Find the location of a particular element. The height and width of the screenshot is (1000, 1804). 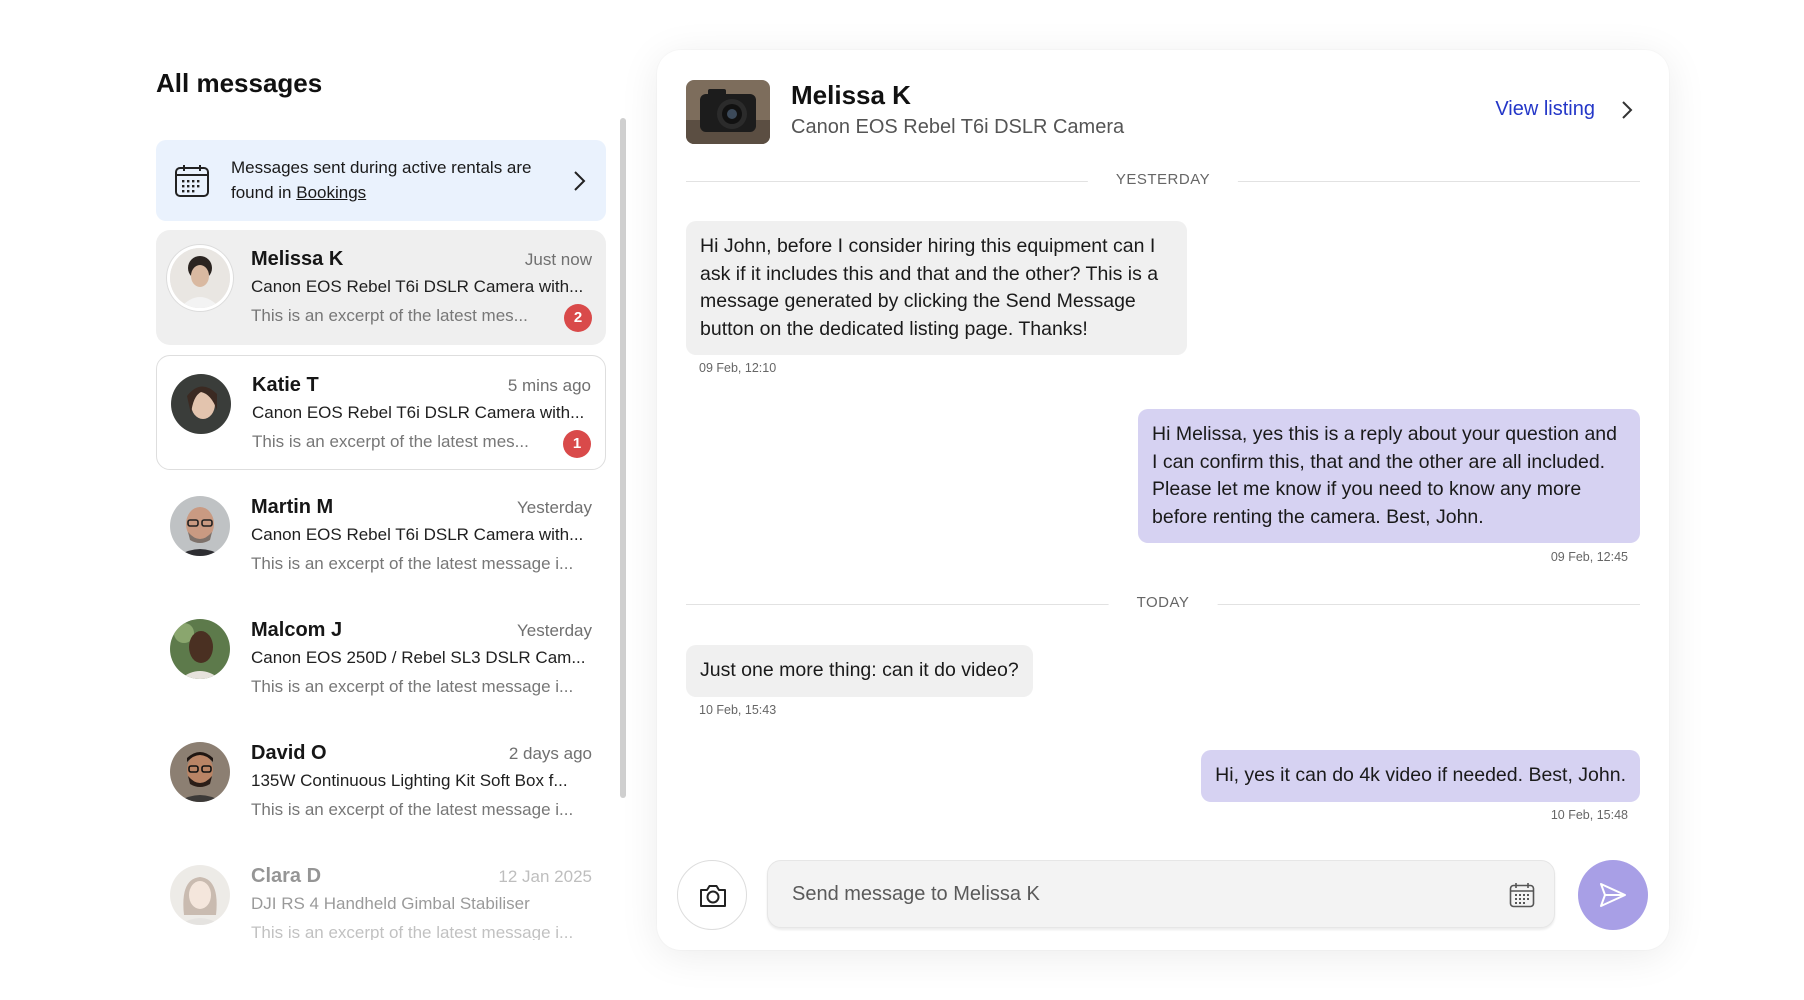

unread-badge: 1 is located at coordinates (577, 444).